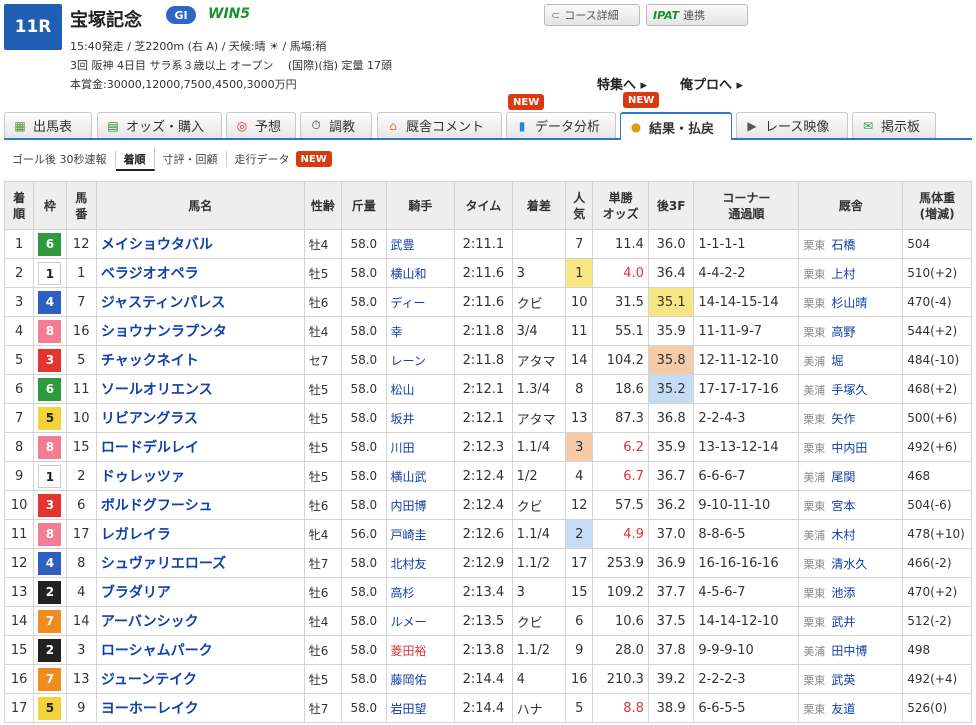 The height and width of the screenshot is (725, 976). I want to click on jockey-link: 戸崎圭, so click(409, 535).